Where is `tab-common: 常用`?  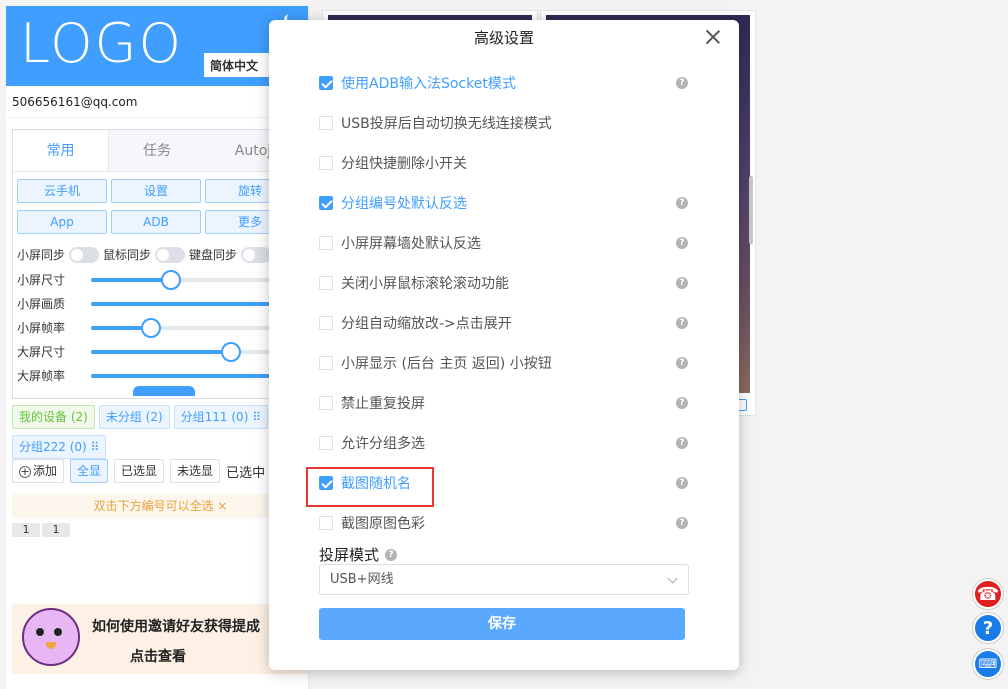
tab-common: 常用 is located at coordinates (61, 150).